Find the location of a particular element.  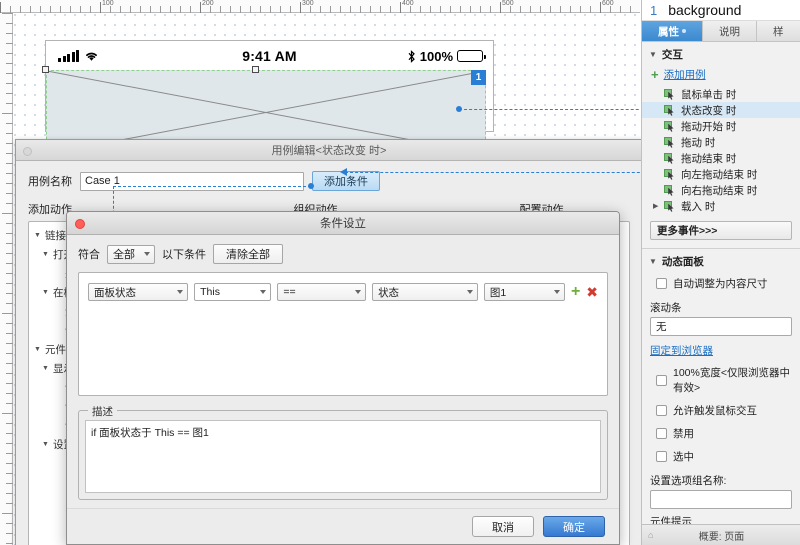

event-list-item: 鼠标单击 时 is located at coordinates (721, 94).